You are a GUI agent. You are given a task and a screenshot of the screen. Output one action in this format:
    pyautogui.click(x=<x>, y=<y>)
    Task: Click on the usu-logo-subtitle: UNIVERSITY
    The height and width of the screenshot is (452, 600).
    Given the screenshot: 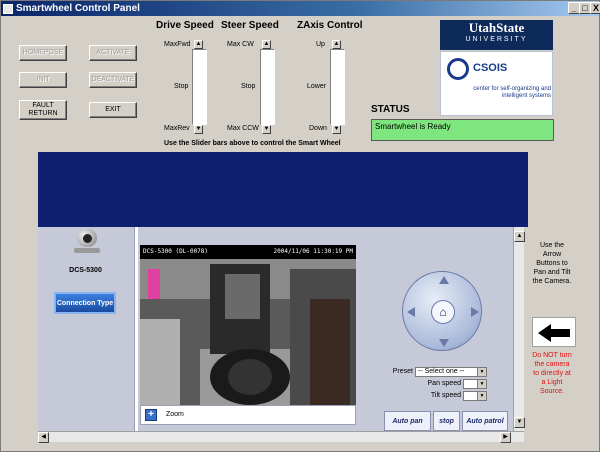 What is the action you would take?
    pyautogui.click(x=496, y=39)
    